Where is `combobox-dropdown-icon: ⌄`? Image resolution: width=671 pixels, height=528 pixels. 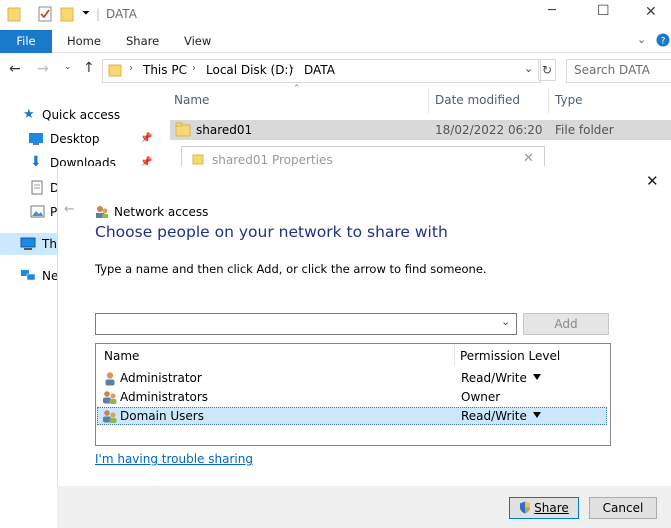
combobox-dropdown-icon: ⌄ is located at coordinates (505, 321).